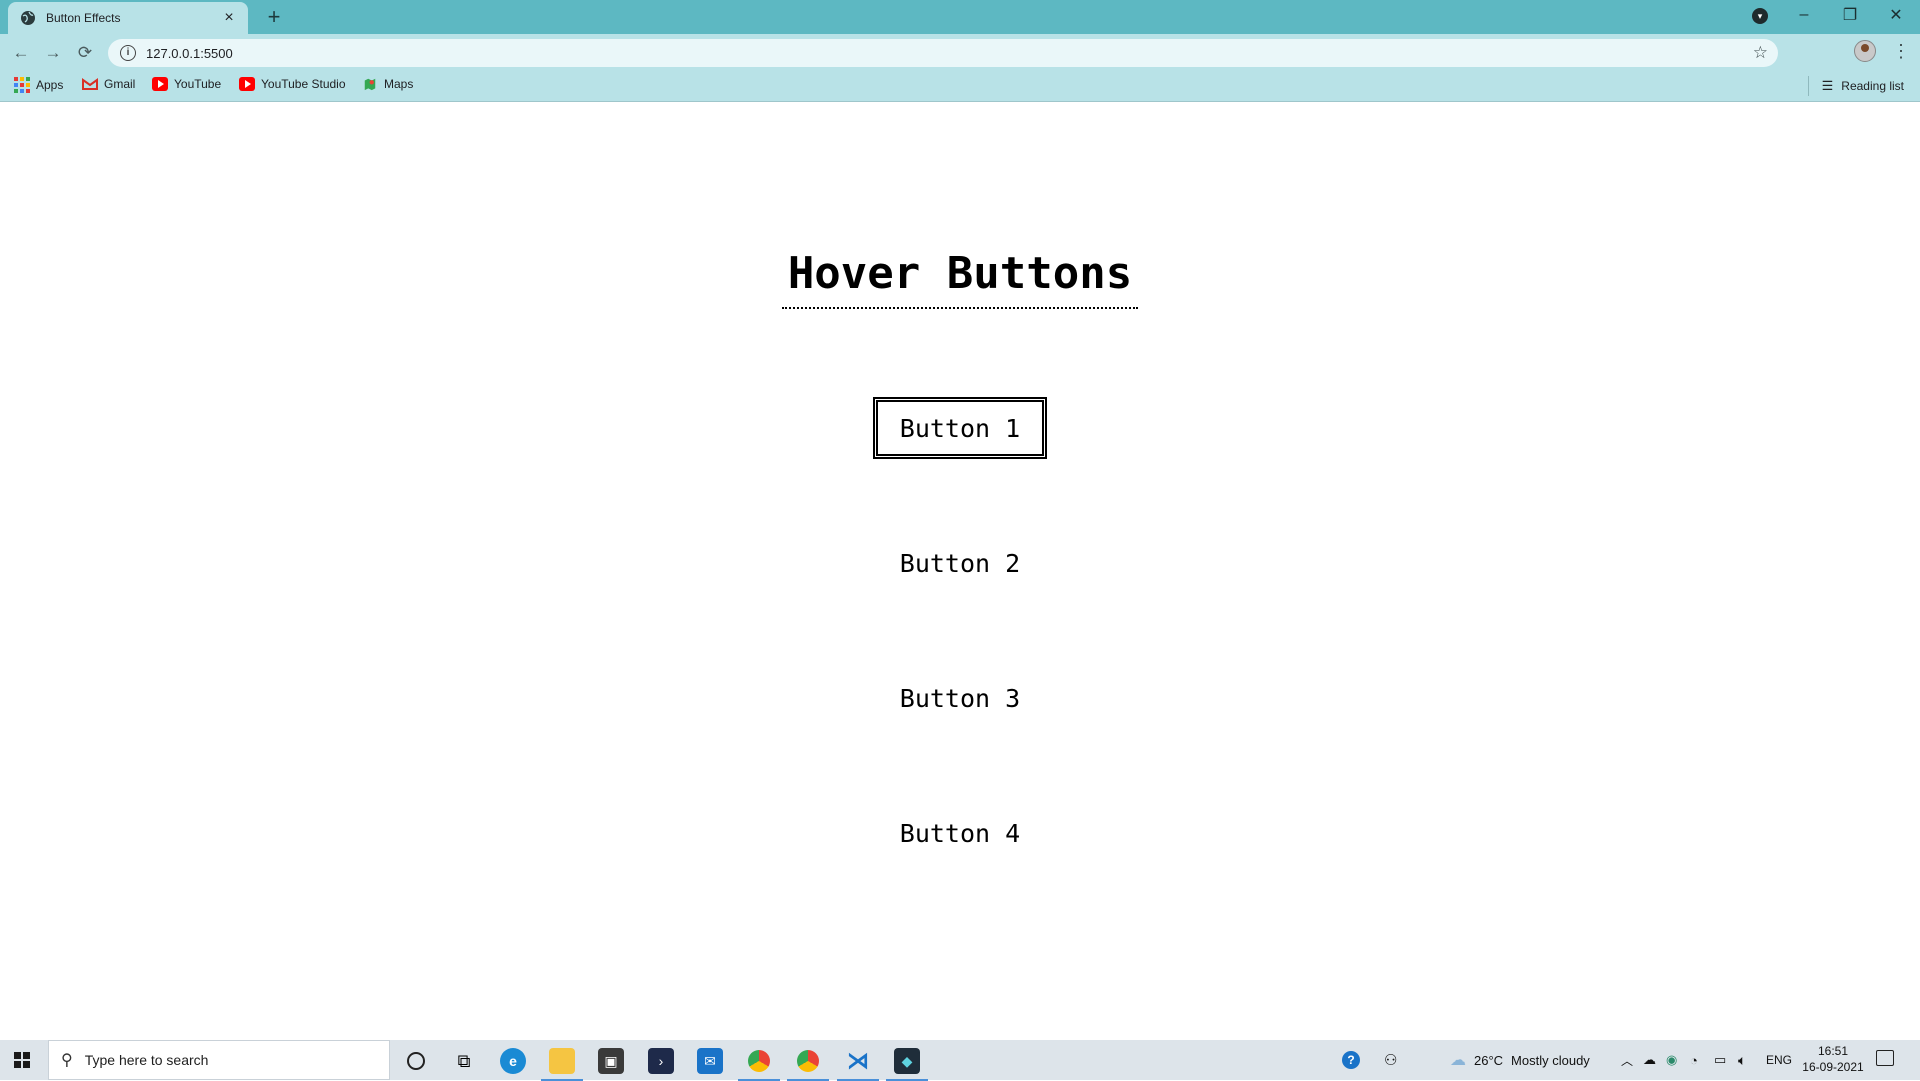 Image resolution: width=1920 pixels, height=1081 pixels. I want to click on windows-start-icon, so click(22, 1060).